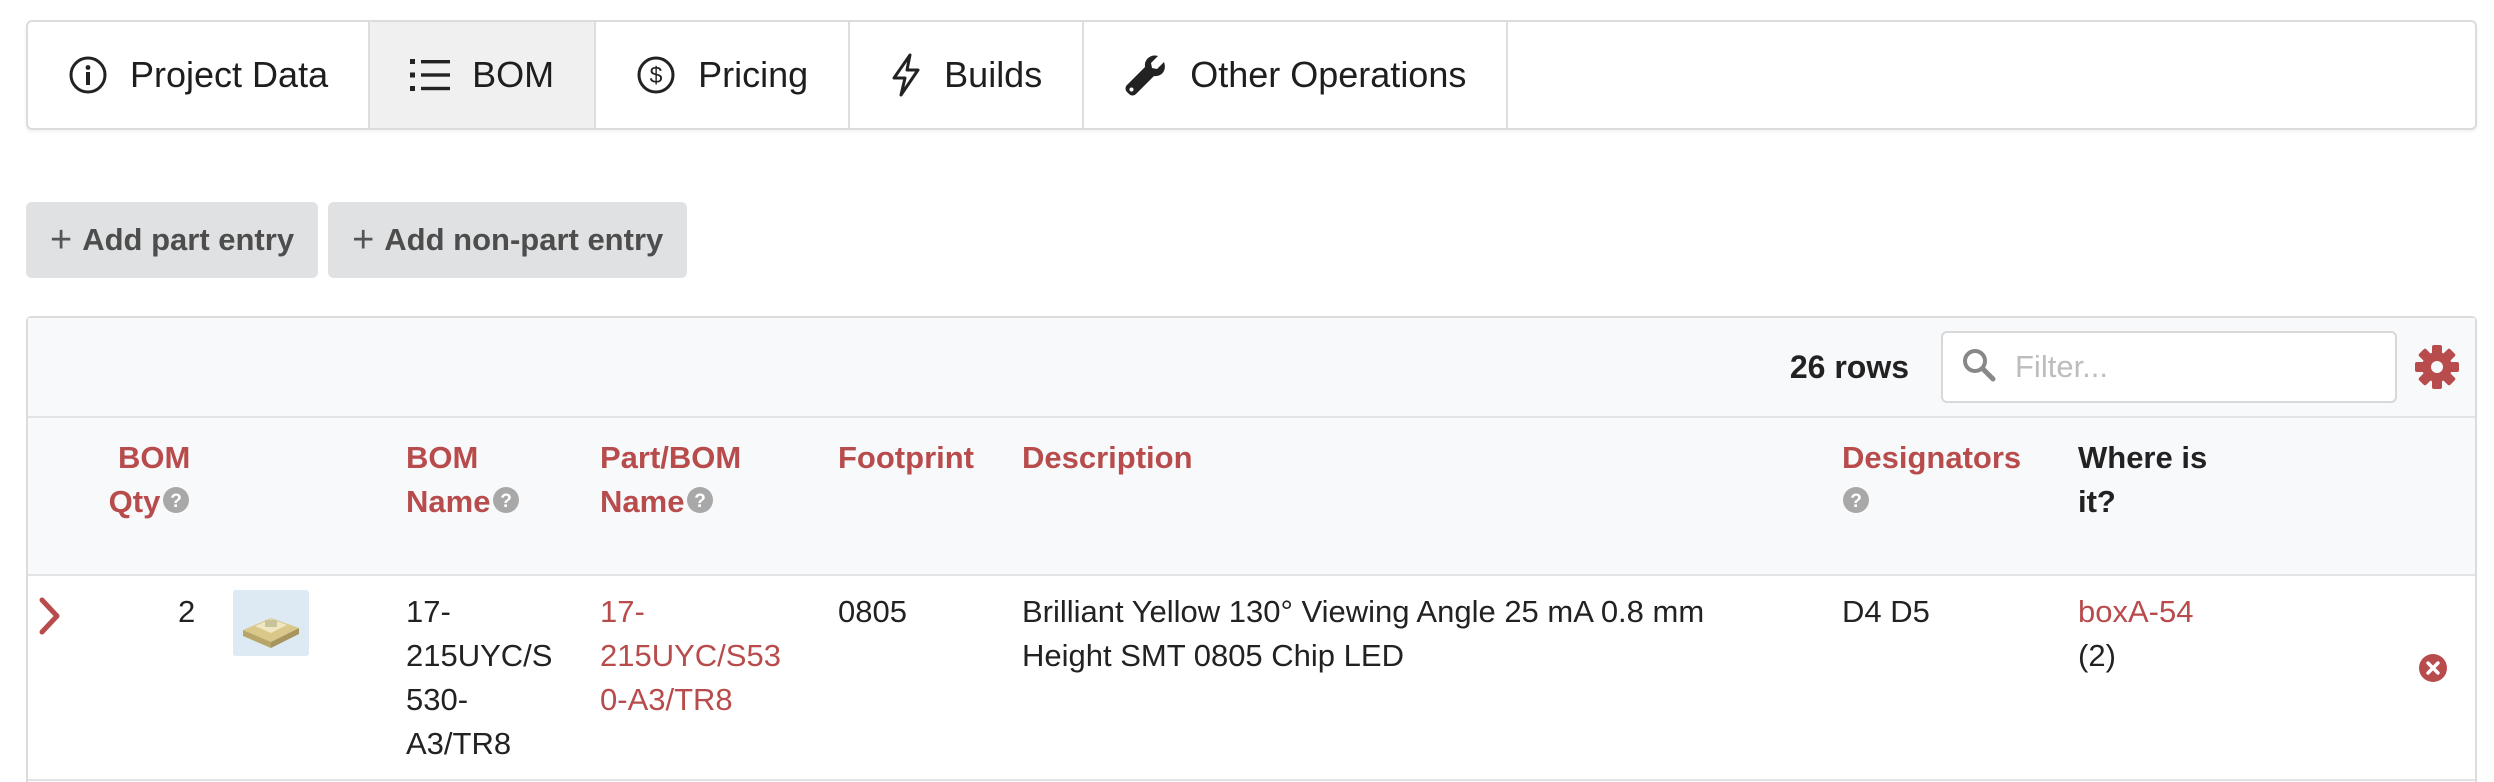 Image resolution: width=2494 pixels, height=782 pixels. Describe the element at coordinates (479, 677) in the screenshot. I see `cell-bom-name: 17- 215UYC/S 530- A3/TR8` at that location.